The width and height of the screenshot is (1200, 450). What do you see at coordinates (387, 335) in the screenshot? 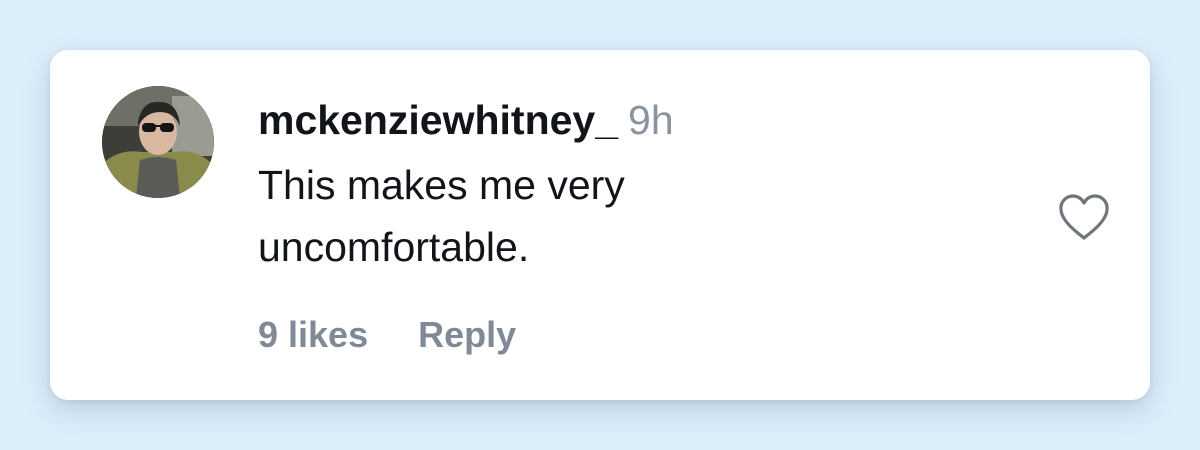
I see `comment-actions: 9 likes Reply` at bounding box center [387, 335].